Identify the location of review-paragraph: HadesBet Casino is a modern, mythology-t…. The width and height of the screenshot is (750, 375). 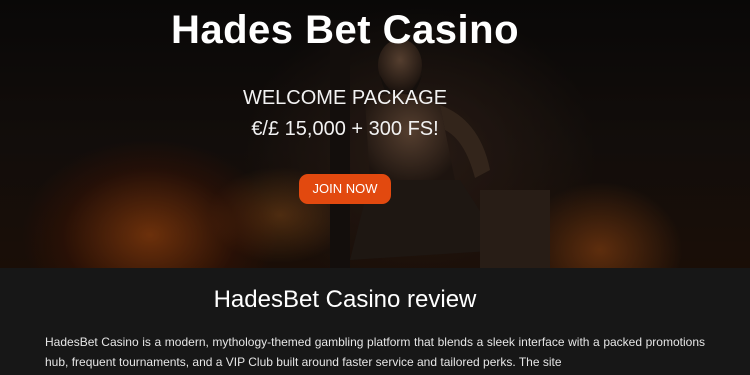
(375, 352).